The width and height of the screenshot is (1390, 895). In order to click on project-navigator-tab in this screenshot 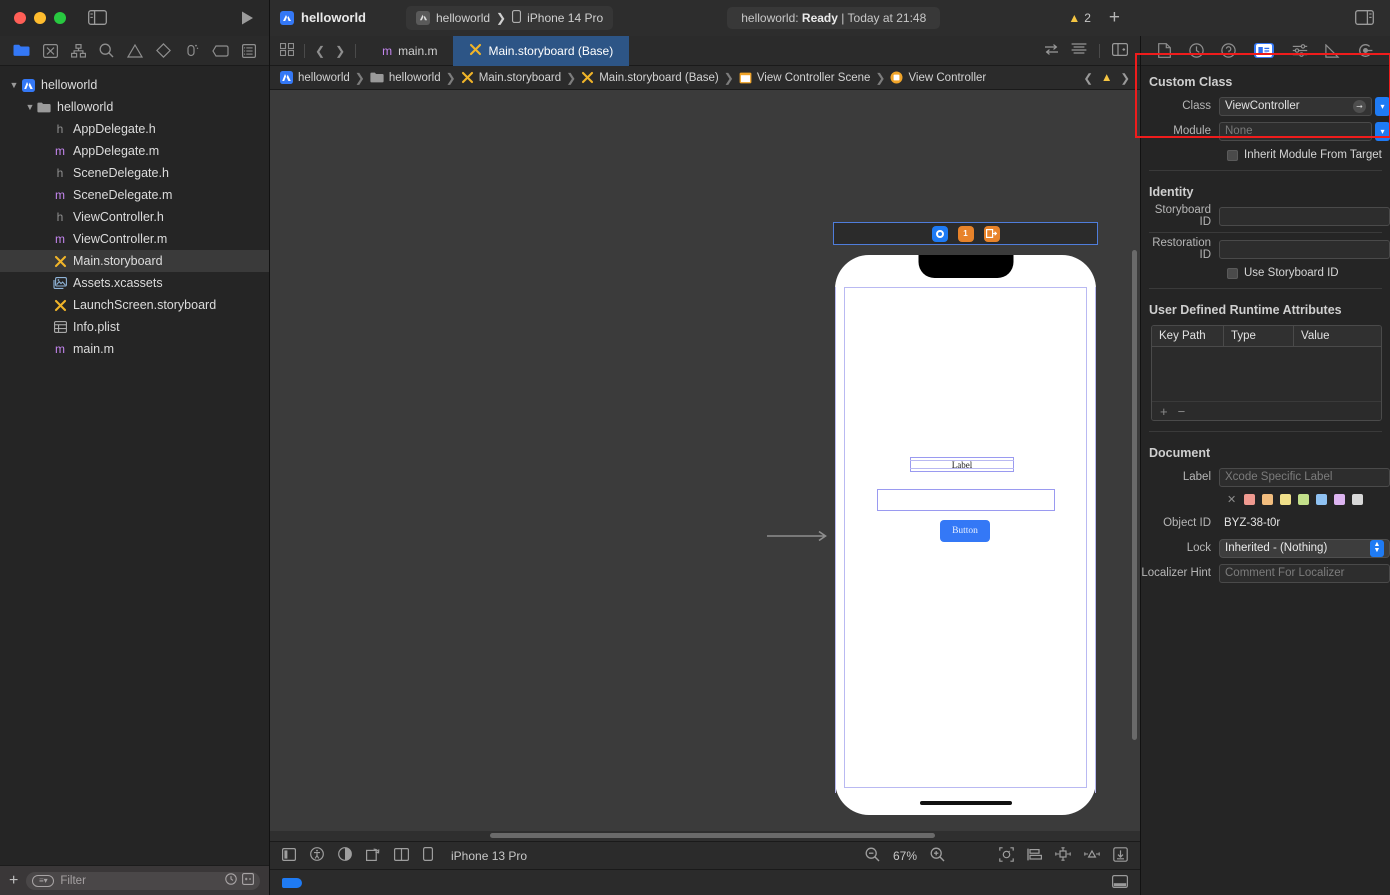, I will do `click(21, 50)`.